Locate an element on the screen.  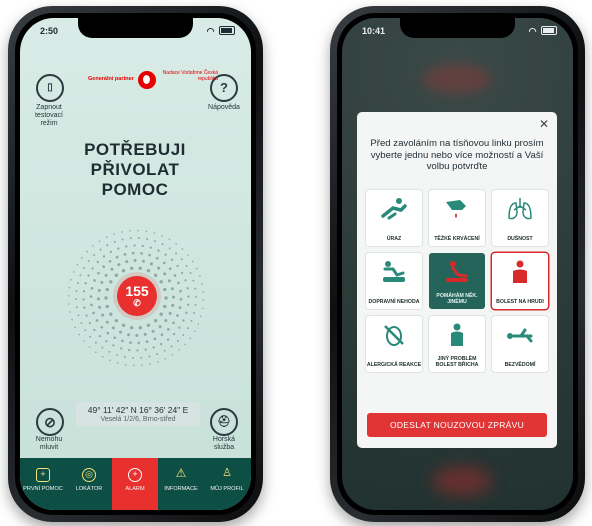
test-mode-label: Zapnout testovací režim is located at coordinates (48, 115).